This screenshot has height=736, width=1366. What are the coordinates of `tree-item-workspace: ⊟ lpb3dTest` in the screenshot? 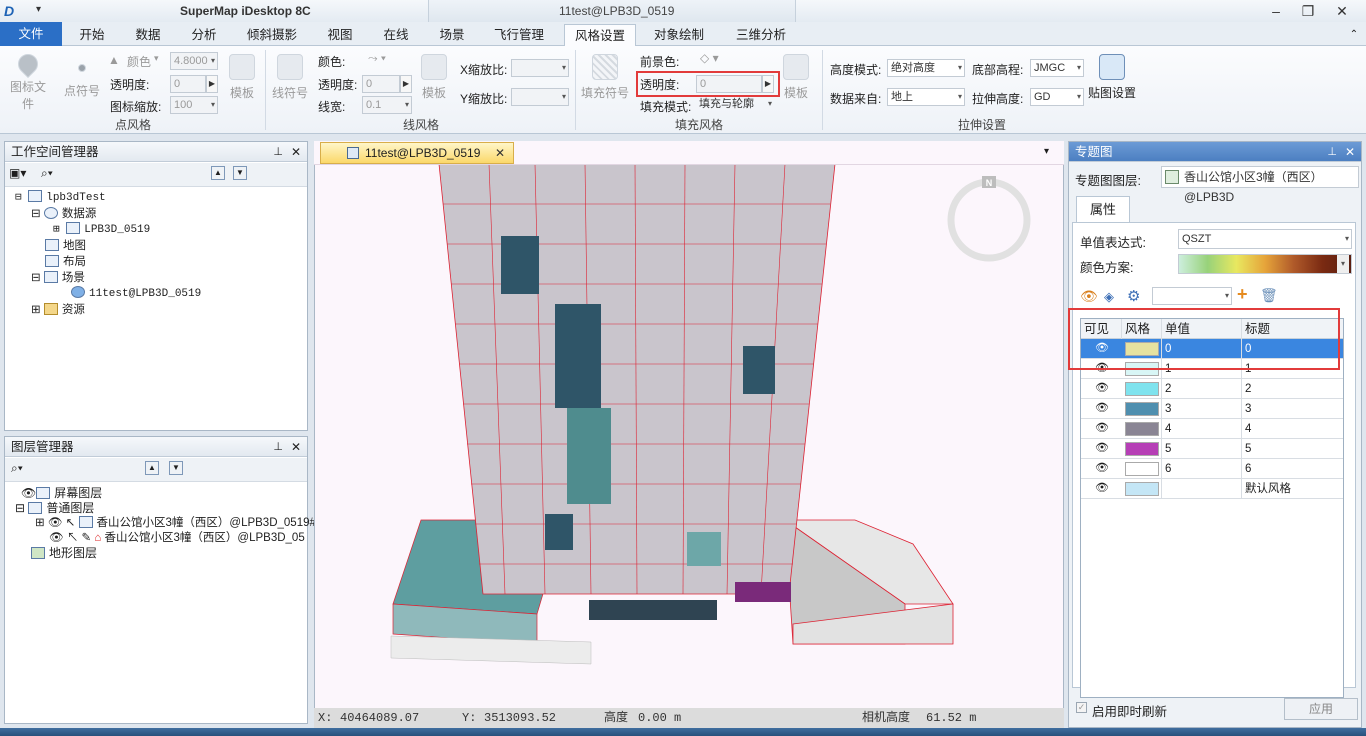 It's located at (60, 198).